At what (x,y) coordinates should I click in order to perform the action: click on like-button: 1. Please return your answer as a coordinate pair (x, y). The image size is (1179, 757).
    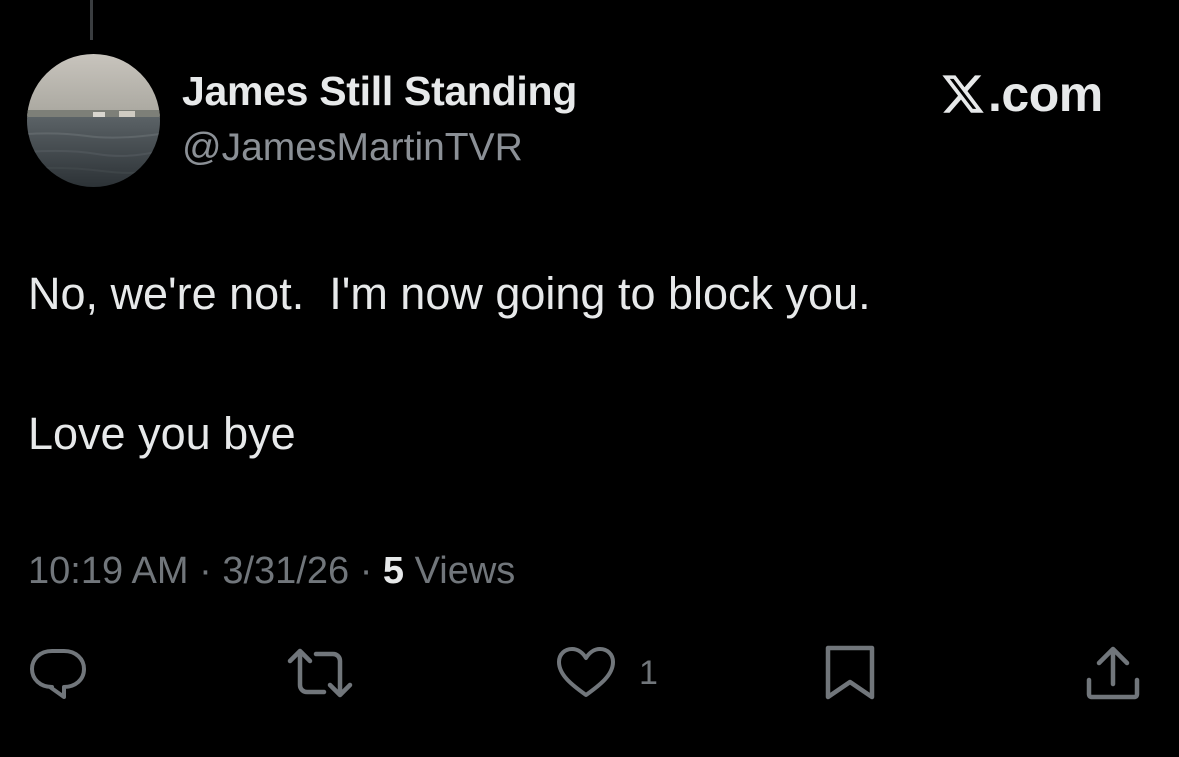
    Looking at the image, I should click on (606, 673).